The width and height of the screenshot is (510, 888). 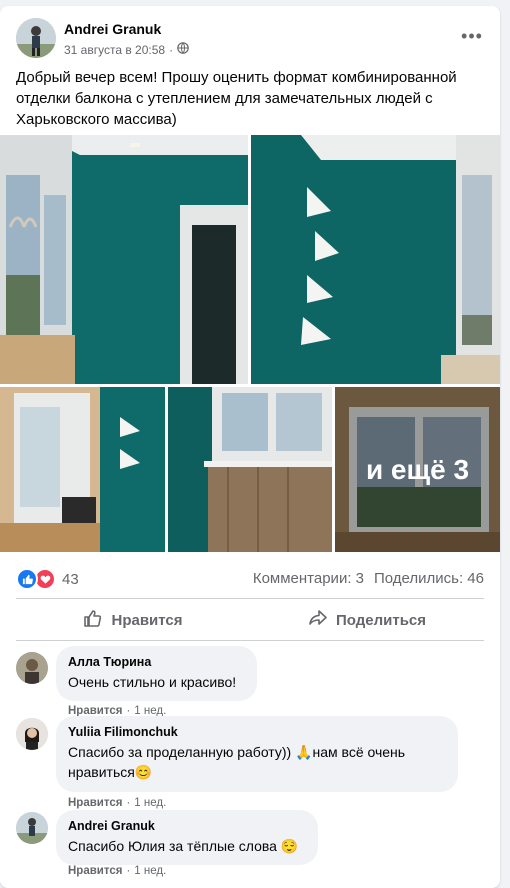 I want to click on share-button-label: Поделиться, so click(x=381, y=620).